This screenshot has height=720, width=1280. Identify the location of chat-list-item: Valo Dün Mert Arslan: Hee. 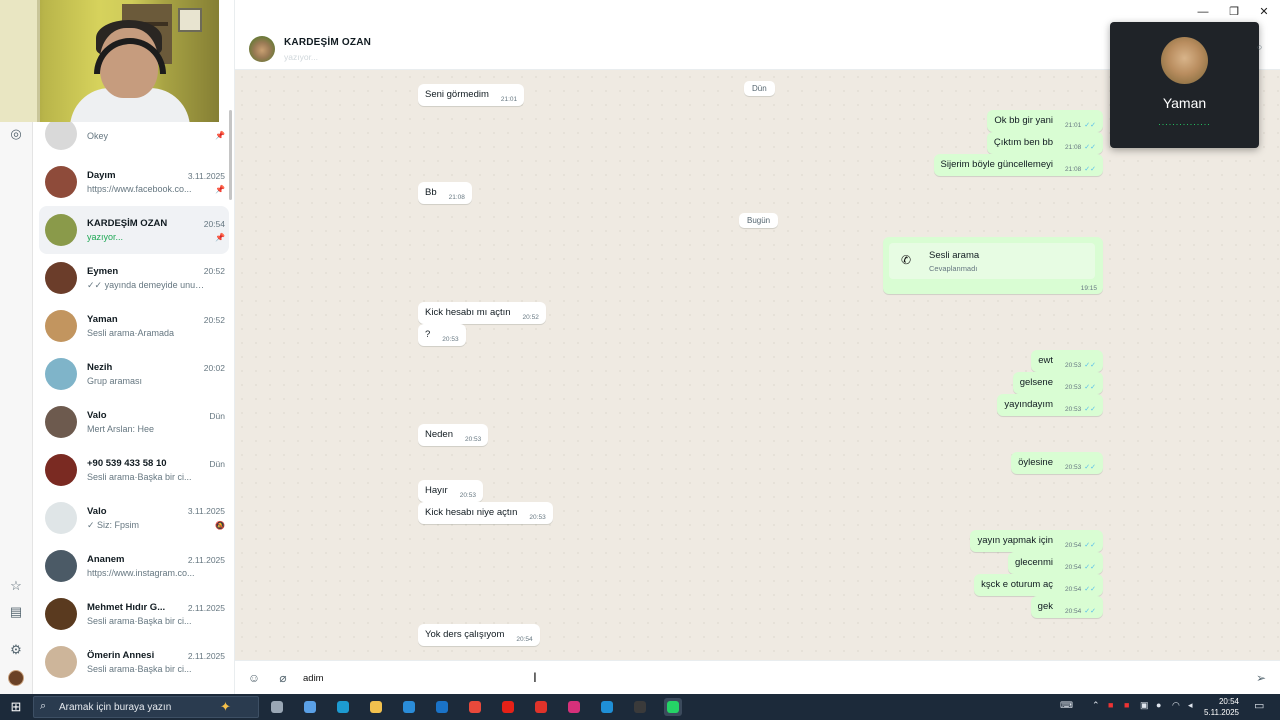
(134, 422).